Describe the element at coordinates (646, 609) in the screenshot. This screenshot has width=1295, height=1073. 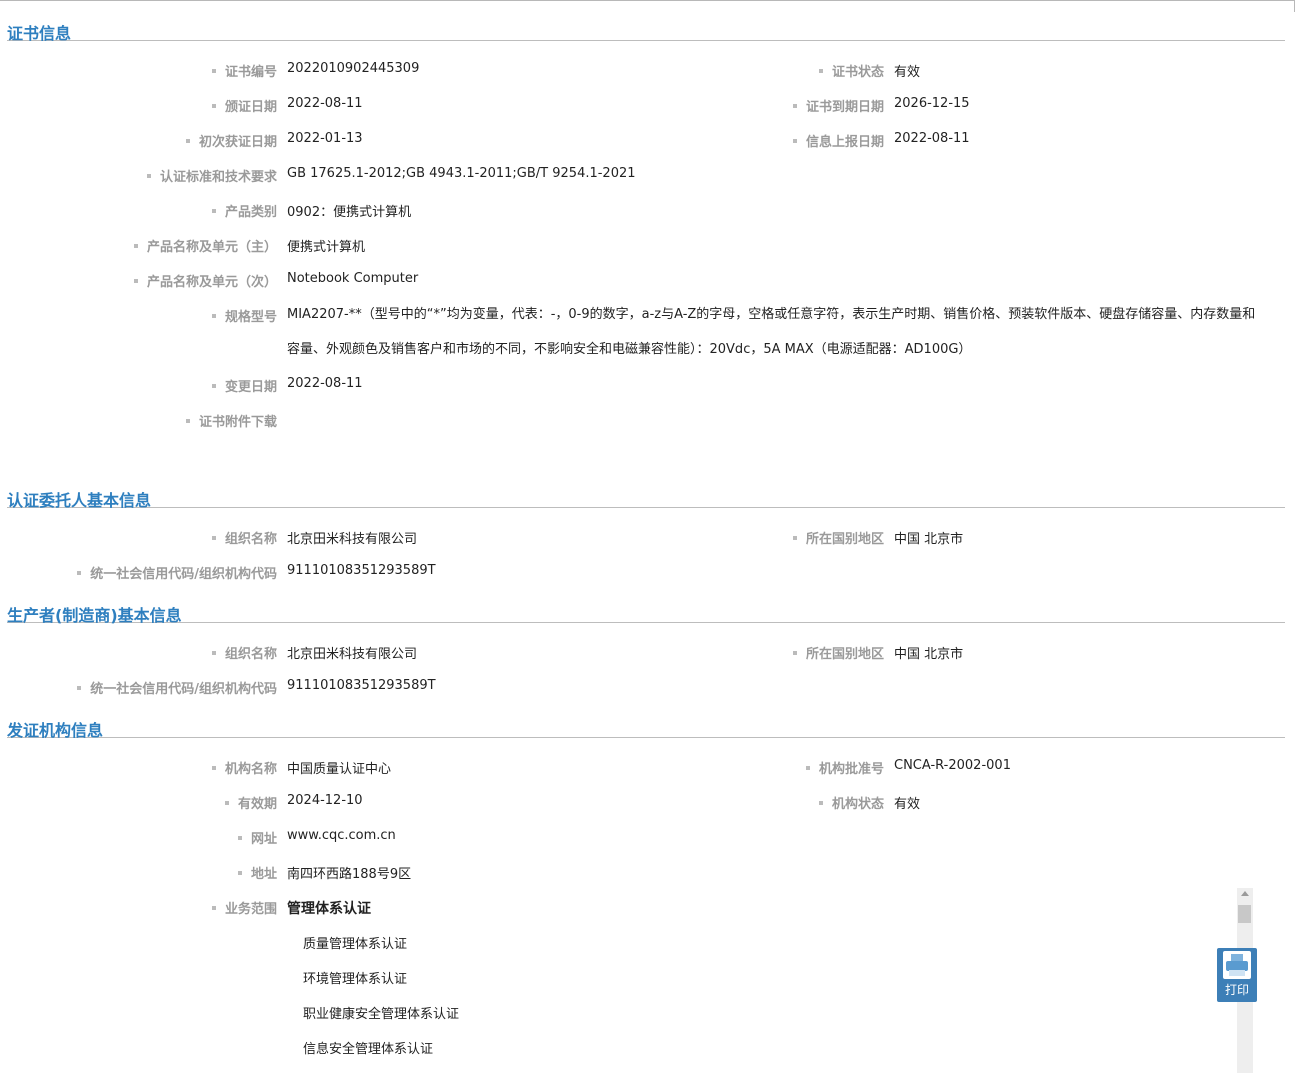
I see `section-title-manufacturer: 生产者(制造商)基本信息` at that location.